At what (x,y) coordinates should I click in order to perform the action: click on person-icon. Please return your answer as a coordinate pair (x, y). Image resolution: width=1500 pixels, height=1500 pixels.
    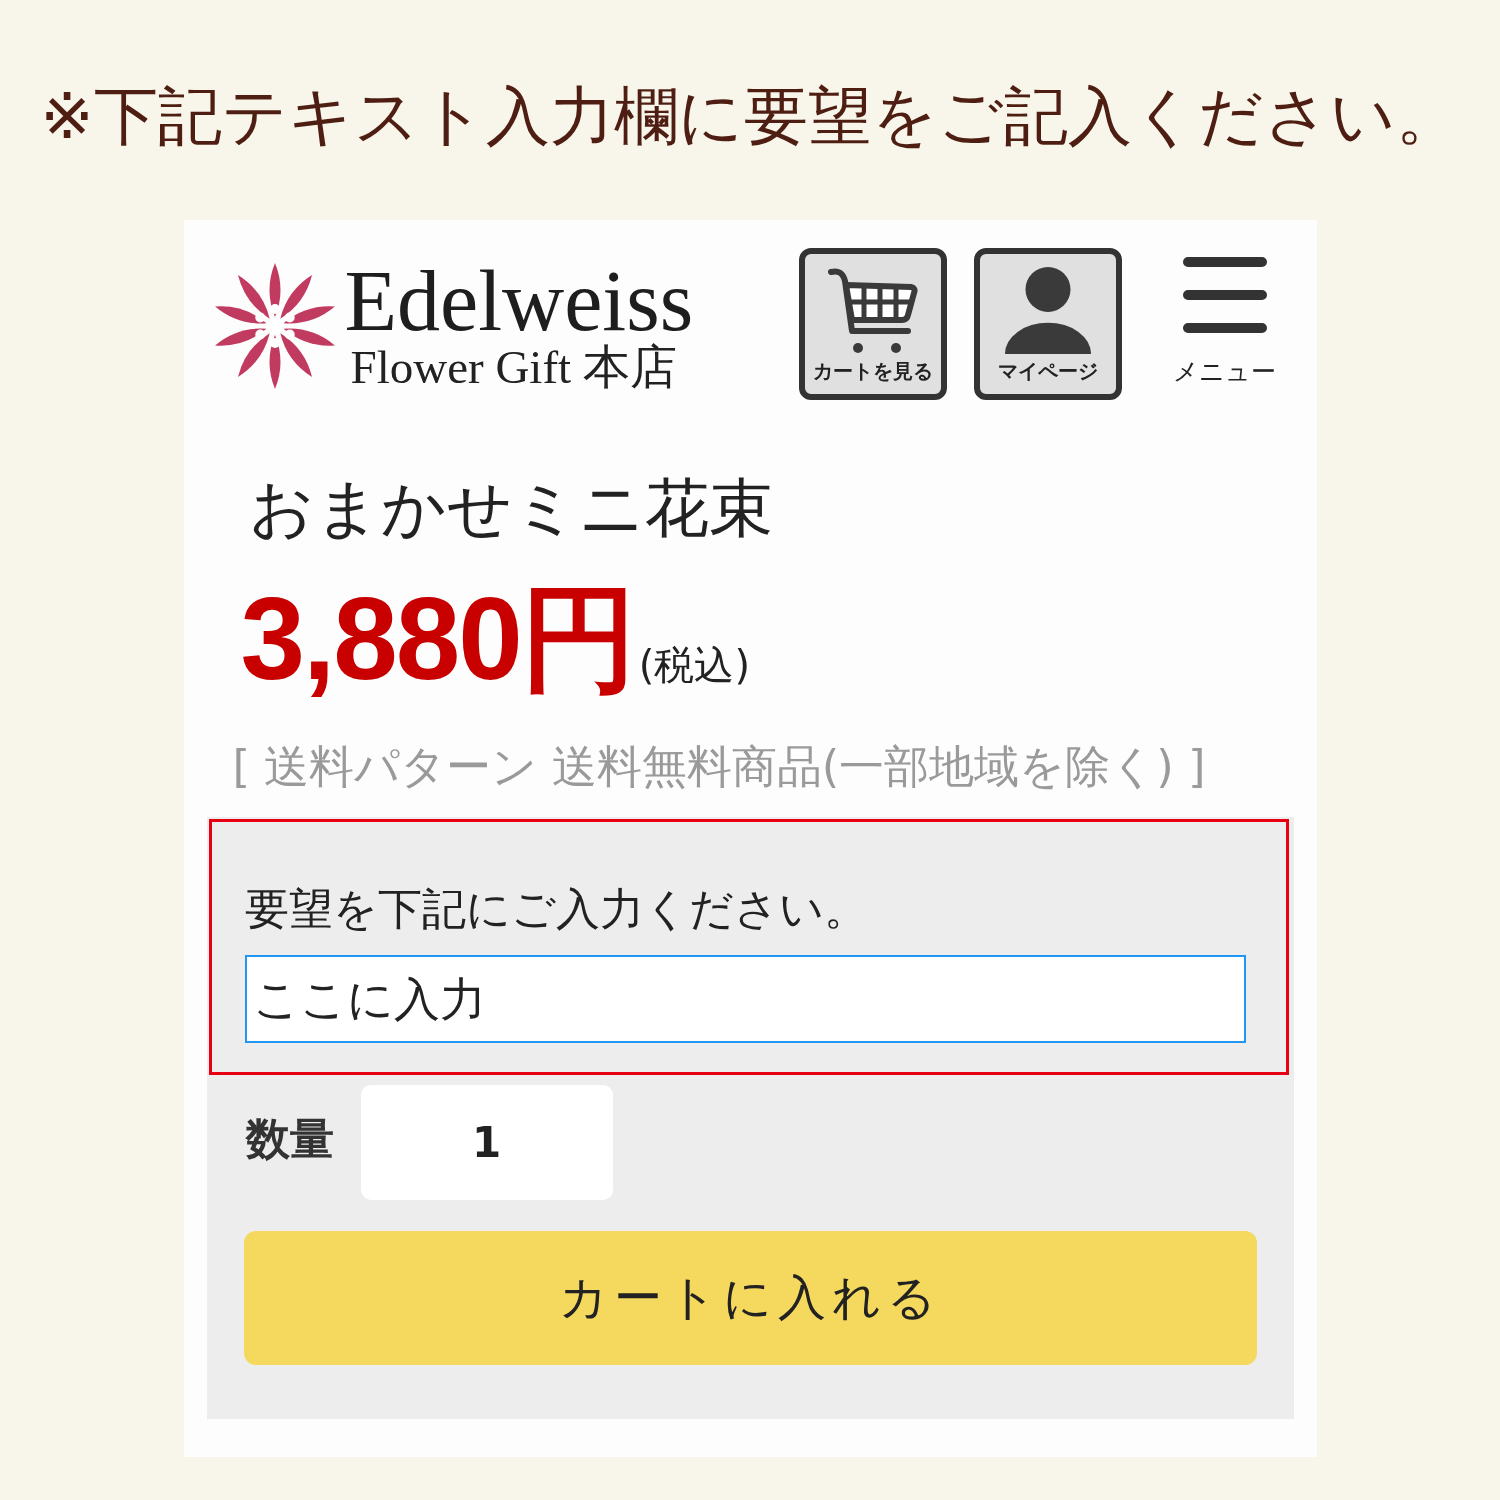
    Looking at the image, I should click on (1047, 310).